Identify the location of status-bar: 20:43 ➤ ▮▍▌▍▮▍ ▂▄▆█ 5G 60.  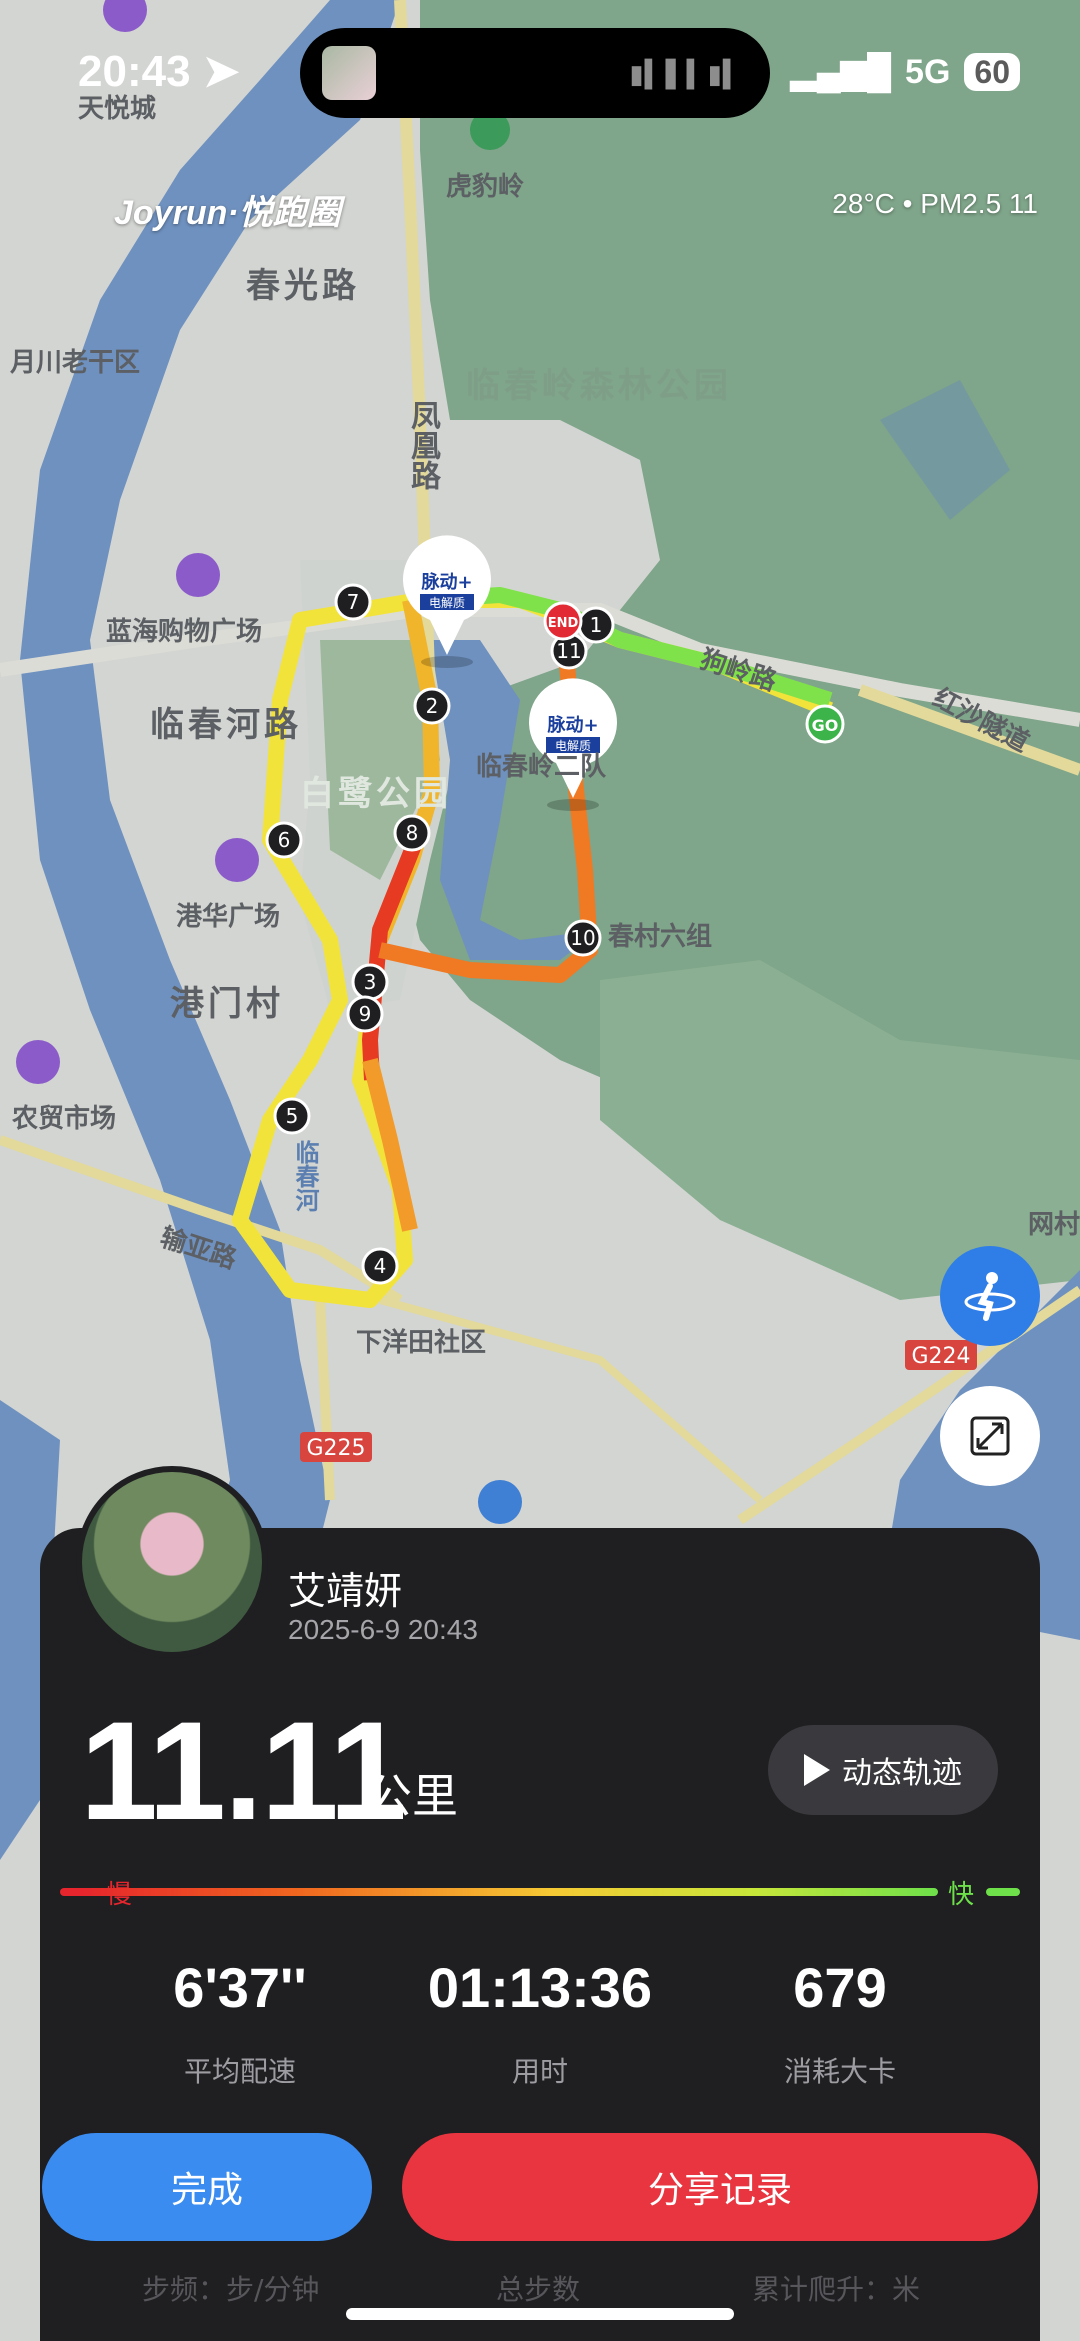
(540, 70).